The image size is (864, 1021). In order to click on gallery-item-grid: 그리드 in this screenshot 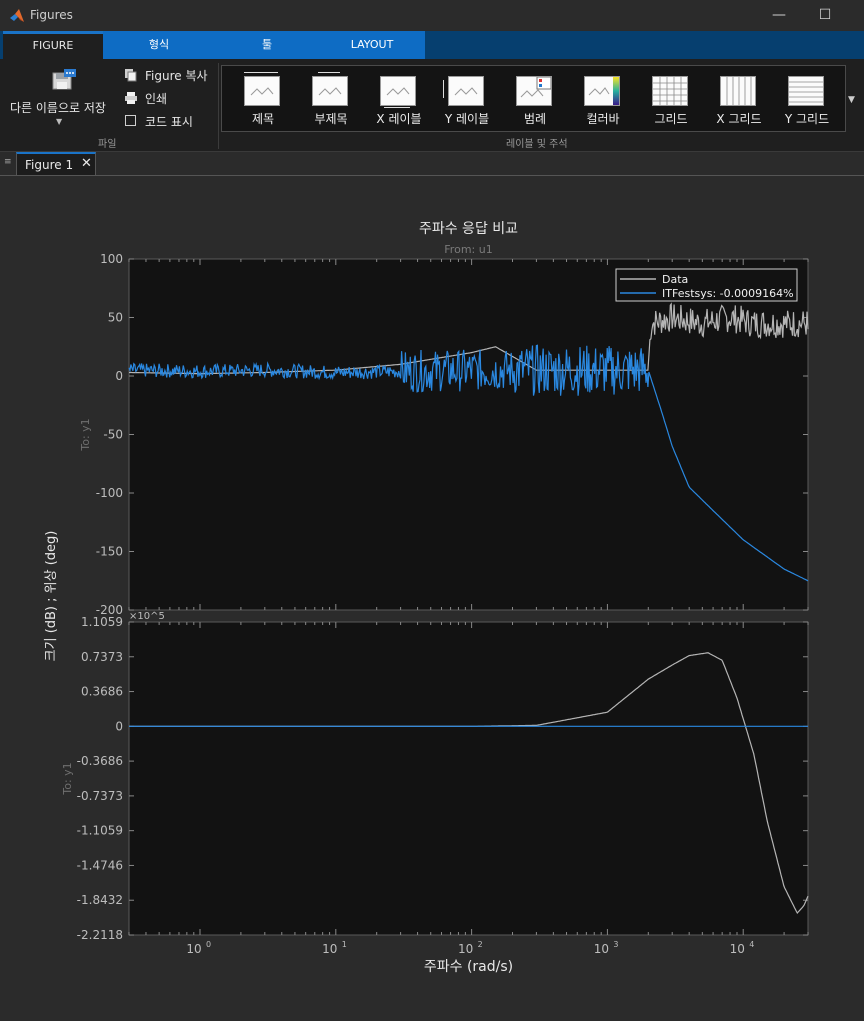, I will do `click(671, 98)`.